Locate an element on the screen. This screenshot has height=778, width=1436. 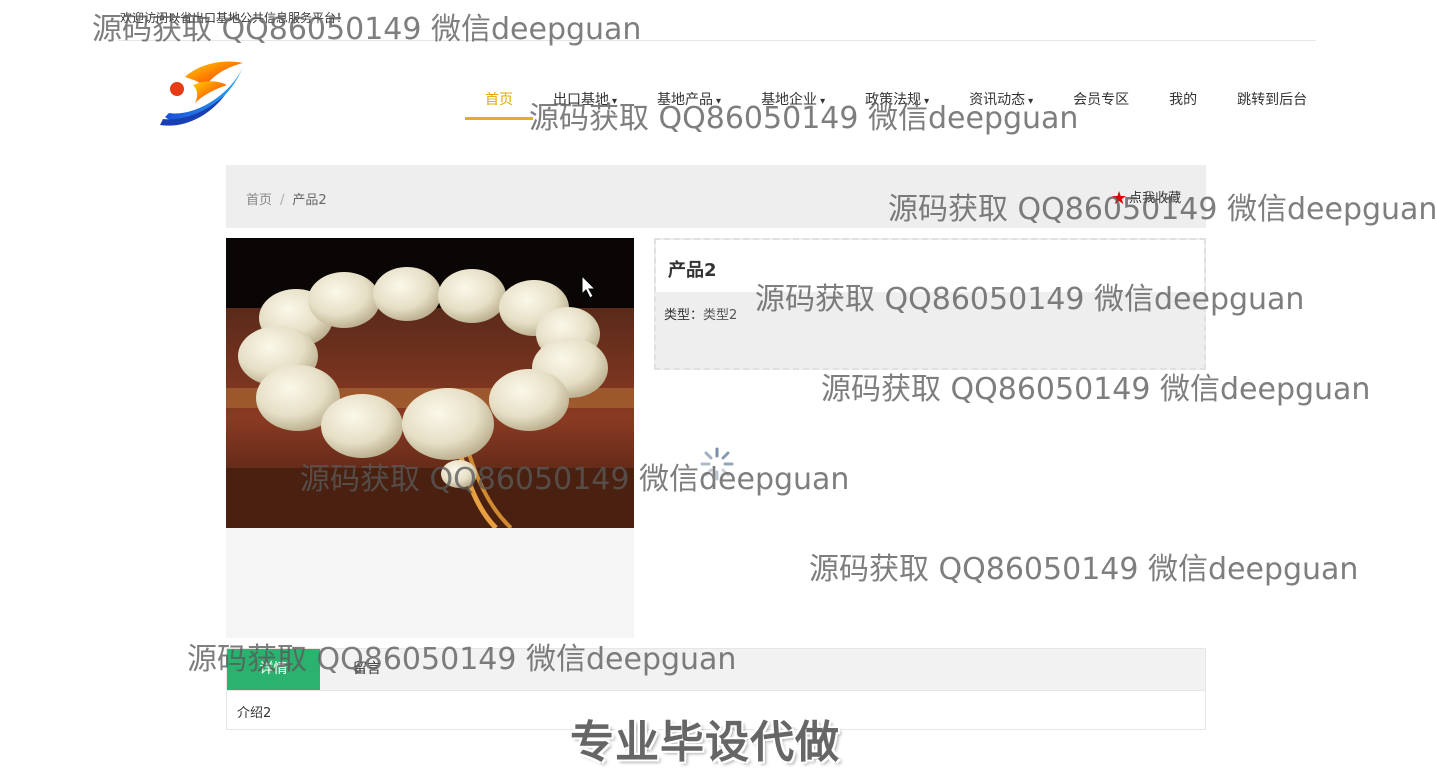
tab-detail: 详情 is located at coordinates (273, 669).